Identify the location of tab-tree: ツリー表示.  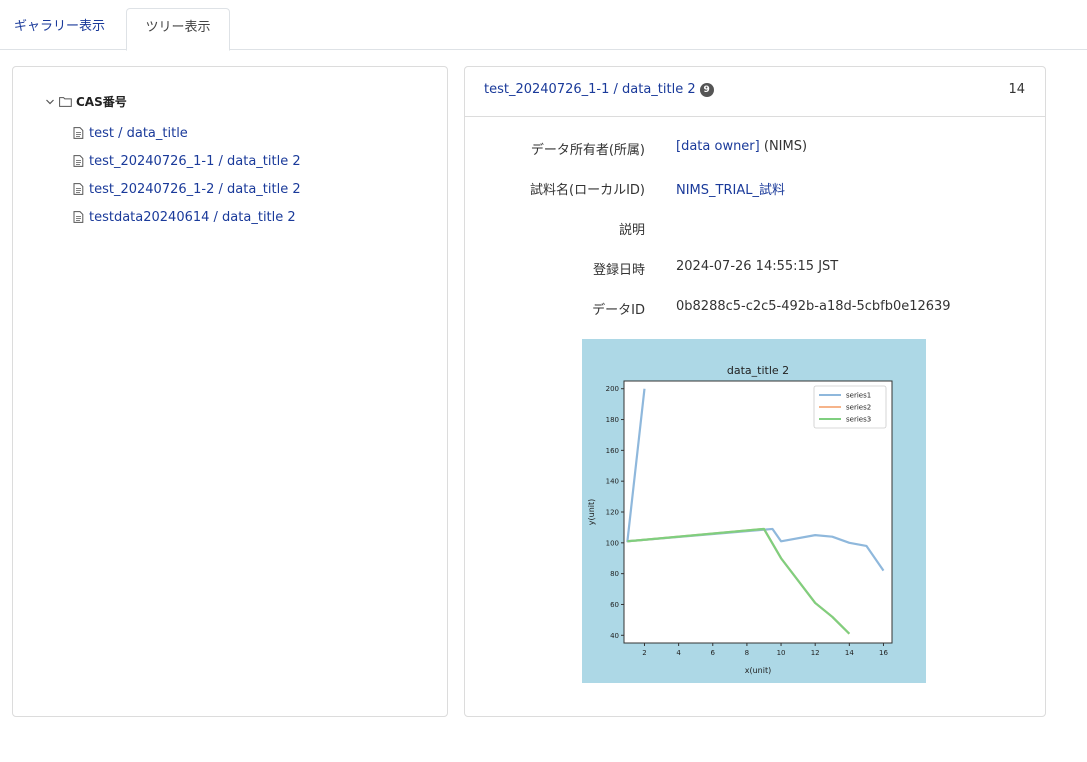
(178, 29).